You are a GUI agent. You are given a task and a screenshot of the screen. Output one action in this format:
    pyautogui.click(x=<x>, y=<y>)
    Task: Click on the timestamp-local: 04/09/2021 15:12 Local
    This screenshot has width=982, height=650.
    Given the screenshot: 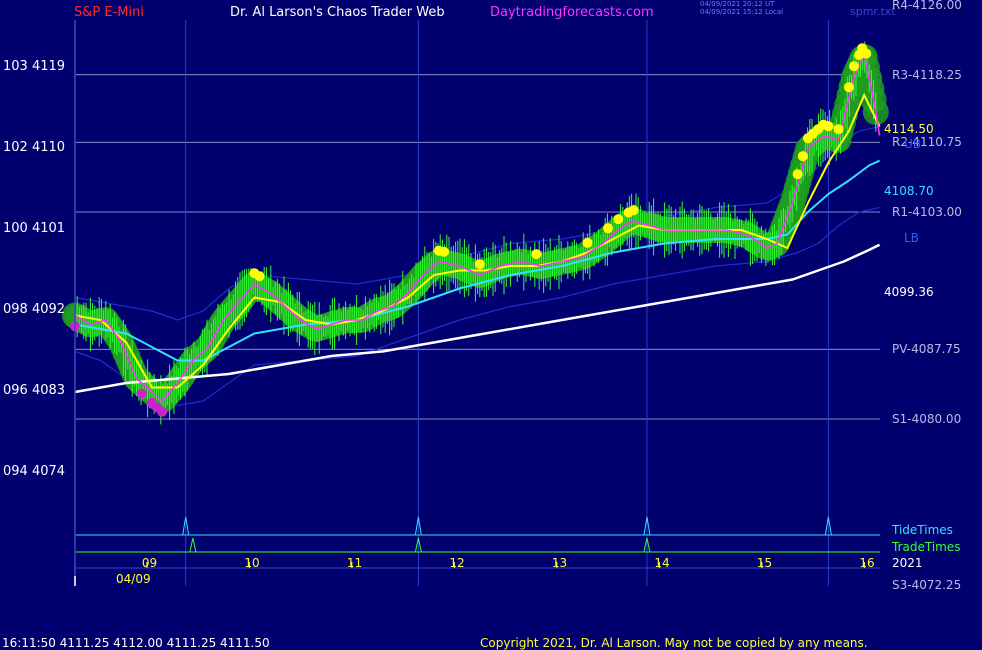 What is the action you would take?
    pyautogui.click(x=742, y=12)
    